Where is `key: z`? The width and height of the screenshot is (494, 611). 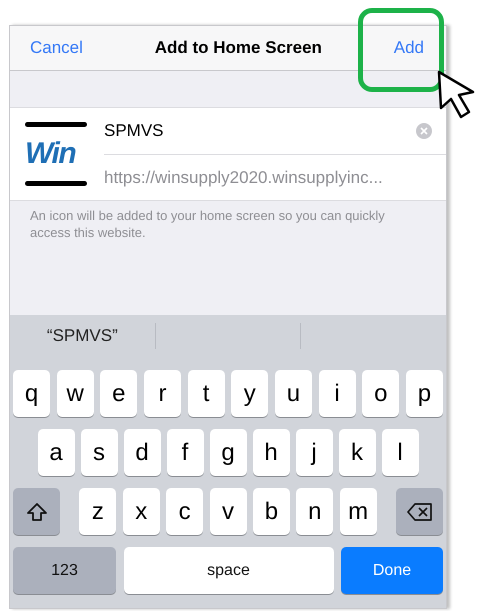
key: z is located at coordinates (97, 511).